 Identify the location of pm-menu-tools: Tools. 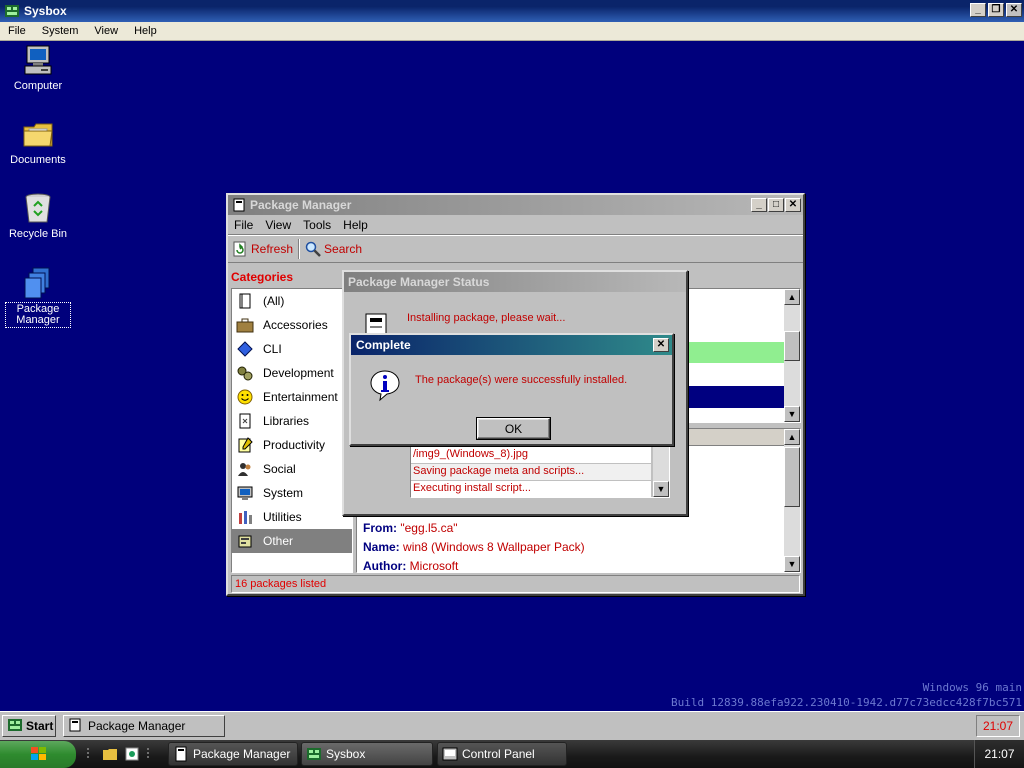
(317, 225).